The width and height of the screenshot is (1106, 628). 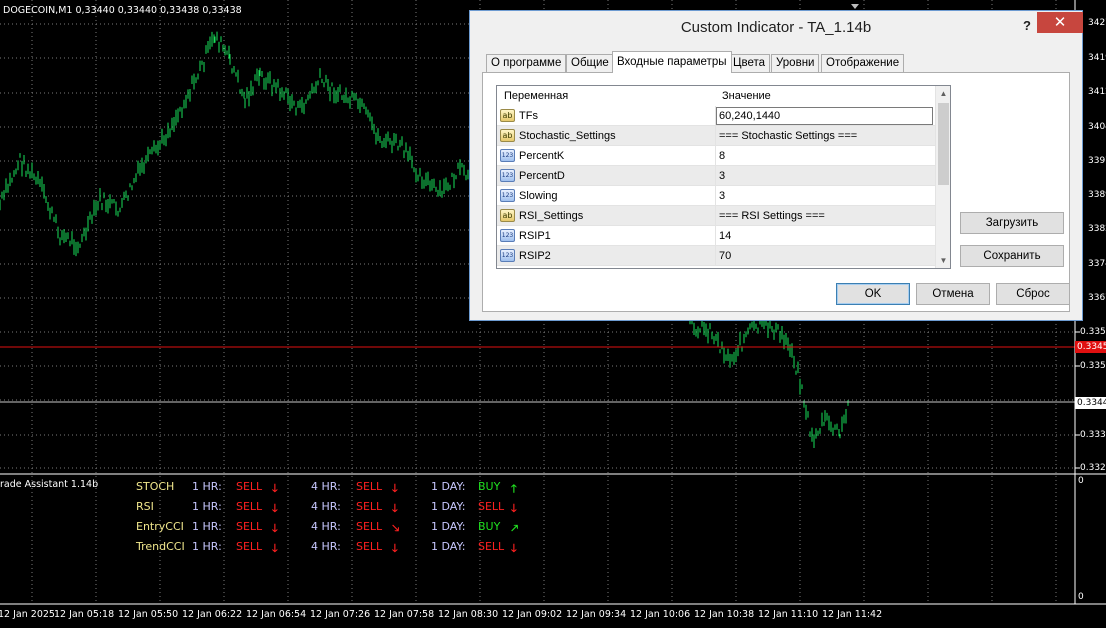 What do you see at coordinates (725, 256) in the screenshot?
I see `param-value: 70` at bounding box center [725, 256].